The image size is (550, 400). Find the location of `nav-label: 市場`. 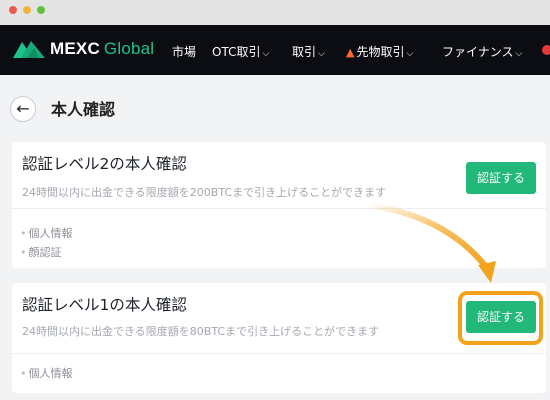

nav-label: 市場 is located at coordinates (184, 52).